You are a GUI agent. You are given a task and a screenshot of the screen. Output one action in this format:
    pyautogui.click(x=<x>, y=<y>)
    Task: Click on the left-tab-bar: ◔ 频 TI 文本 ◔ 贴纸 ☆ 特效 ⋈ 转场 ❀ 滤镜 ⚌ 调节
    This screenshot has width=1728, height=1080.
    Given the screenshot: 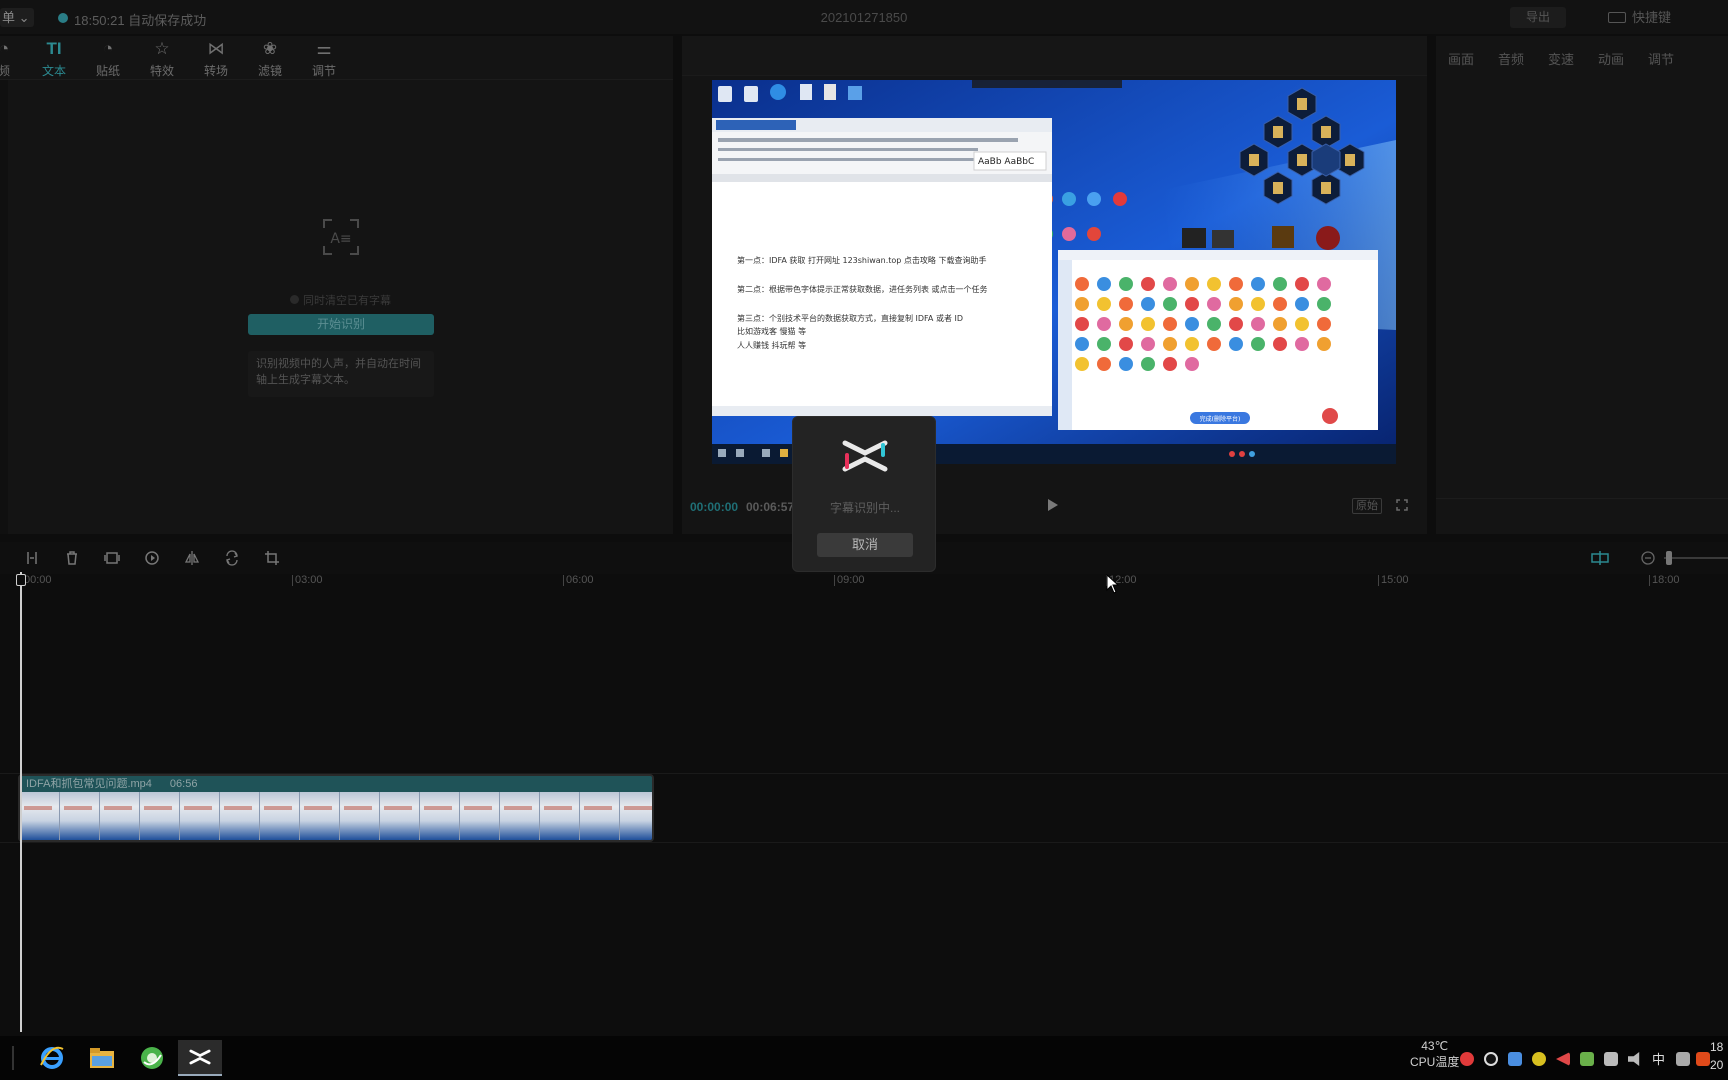 What is the action you would take?
    pyautogui.click(x=336, y=58)
    